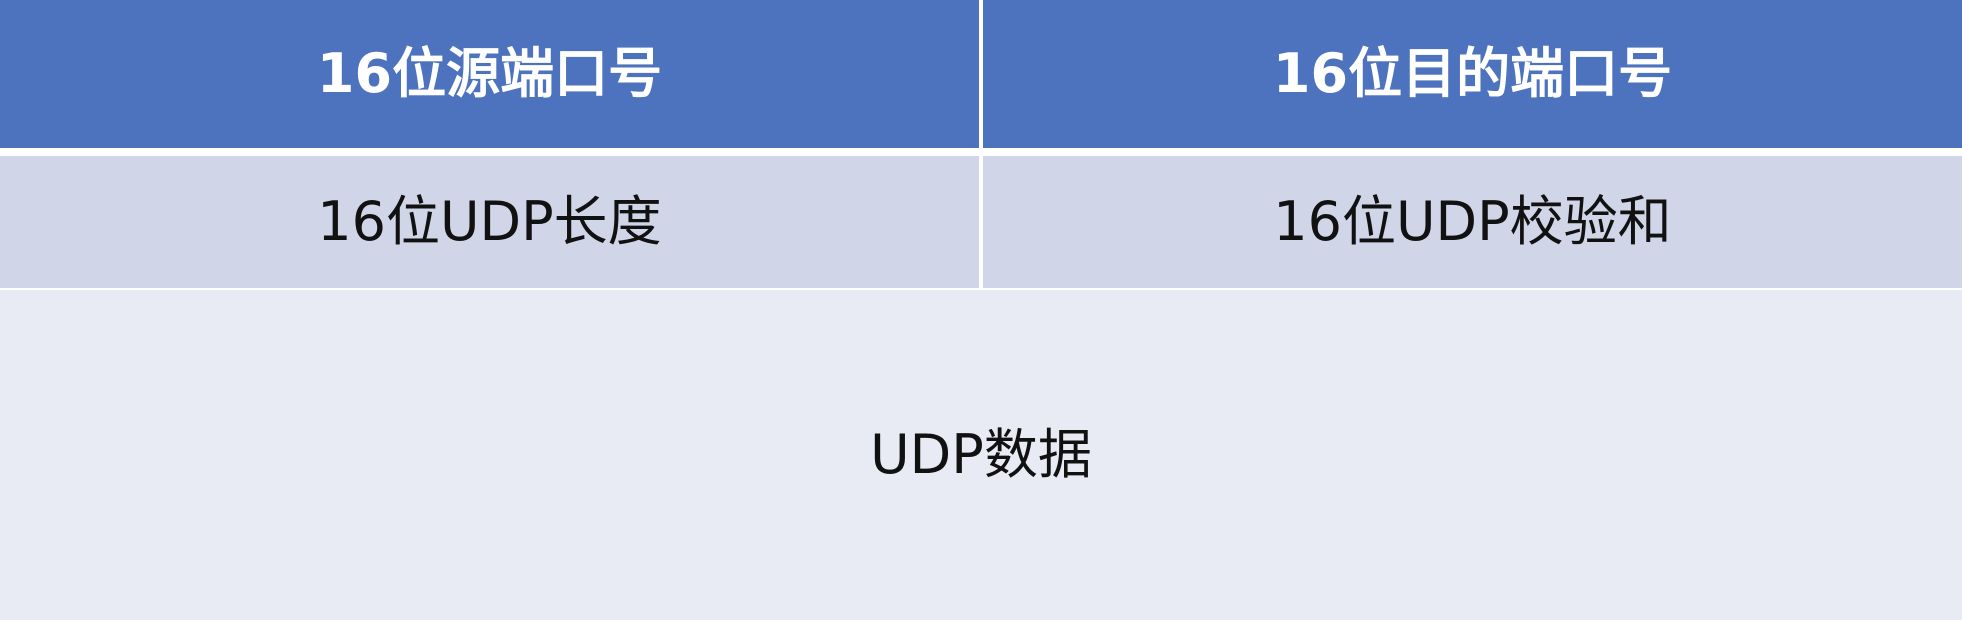 The height and width of the screenshot is (620, 1962). I want to click on udp-data-label: UDP数据, so click(981, 454).